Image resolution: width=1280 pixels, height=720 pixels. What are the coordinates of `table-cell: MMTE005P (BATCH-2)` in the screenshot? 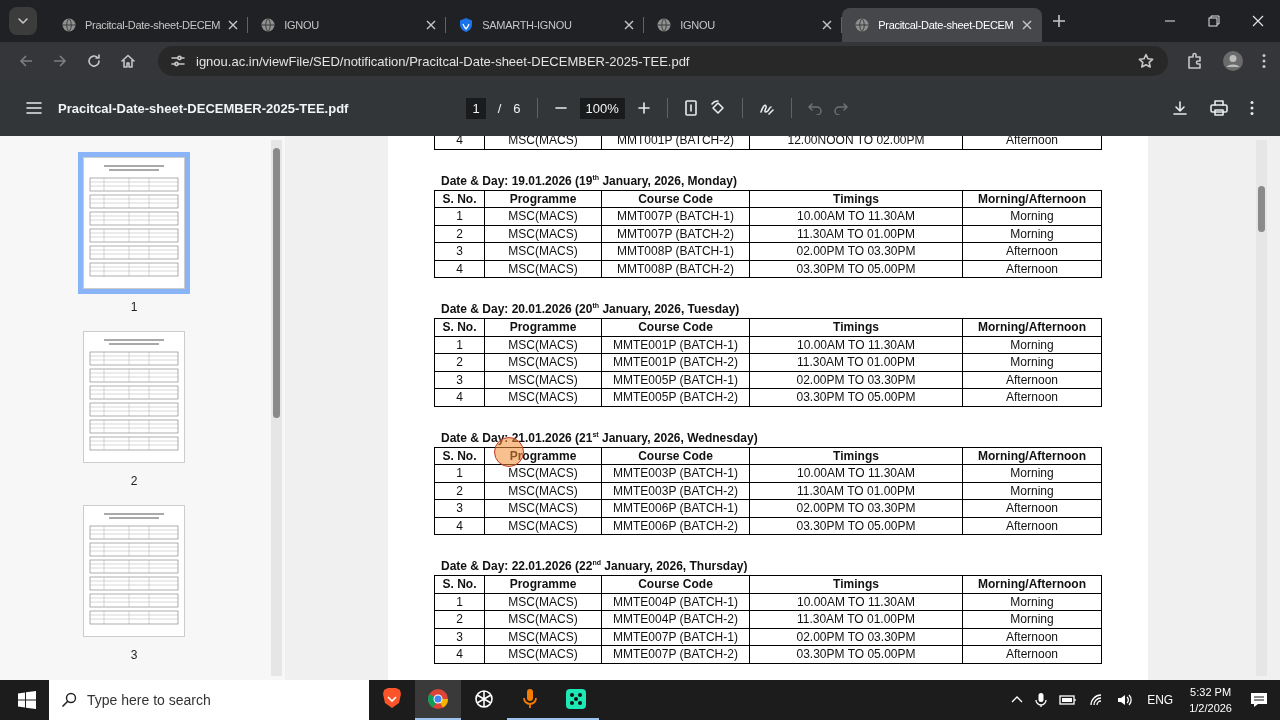 It's located at (676, 398).